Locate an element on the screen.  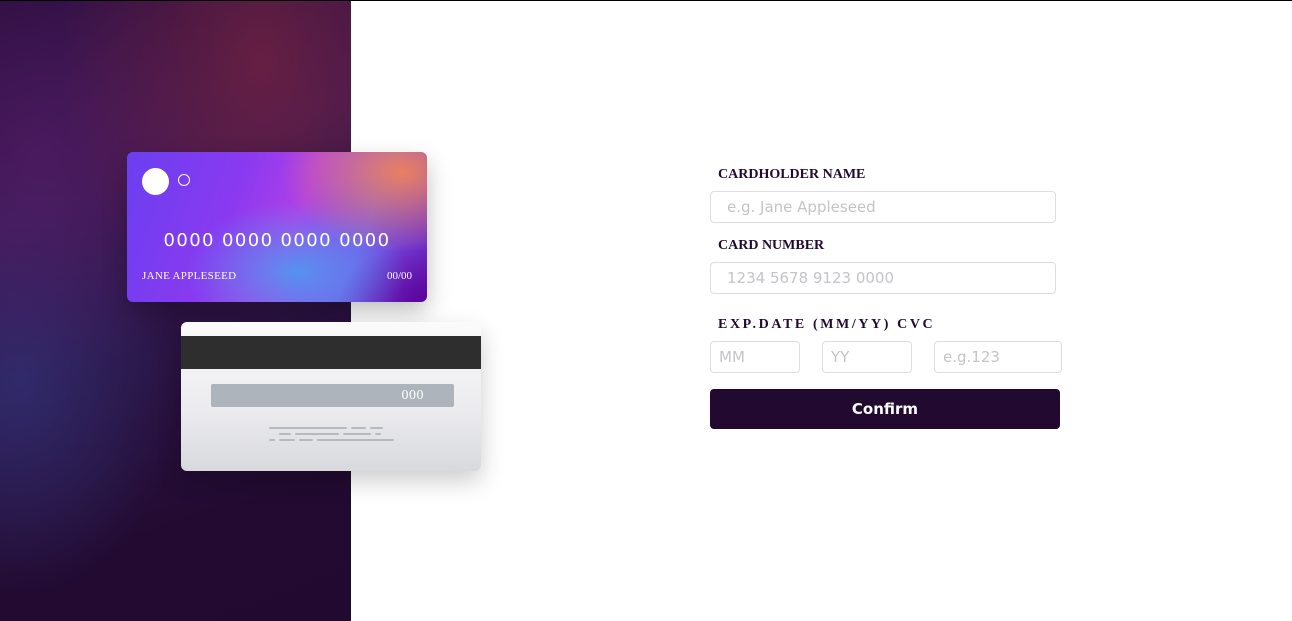
card-front: 0000 0000 0000 0000 JANE APPLESEED 00/00 is located at coordinates (277, 227).